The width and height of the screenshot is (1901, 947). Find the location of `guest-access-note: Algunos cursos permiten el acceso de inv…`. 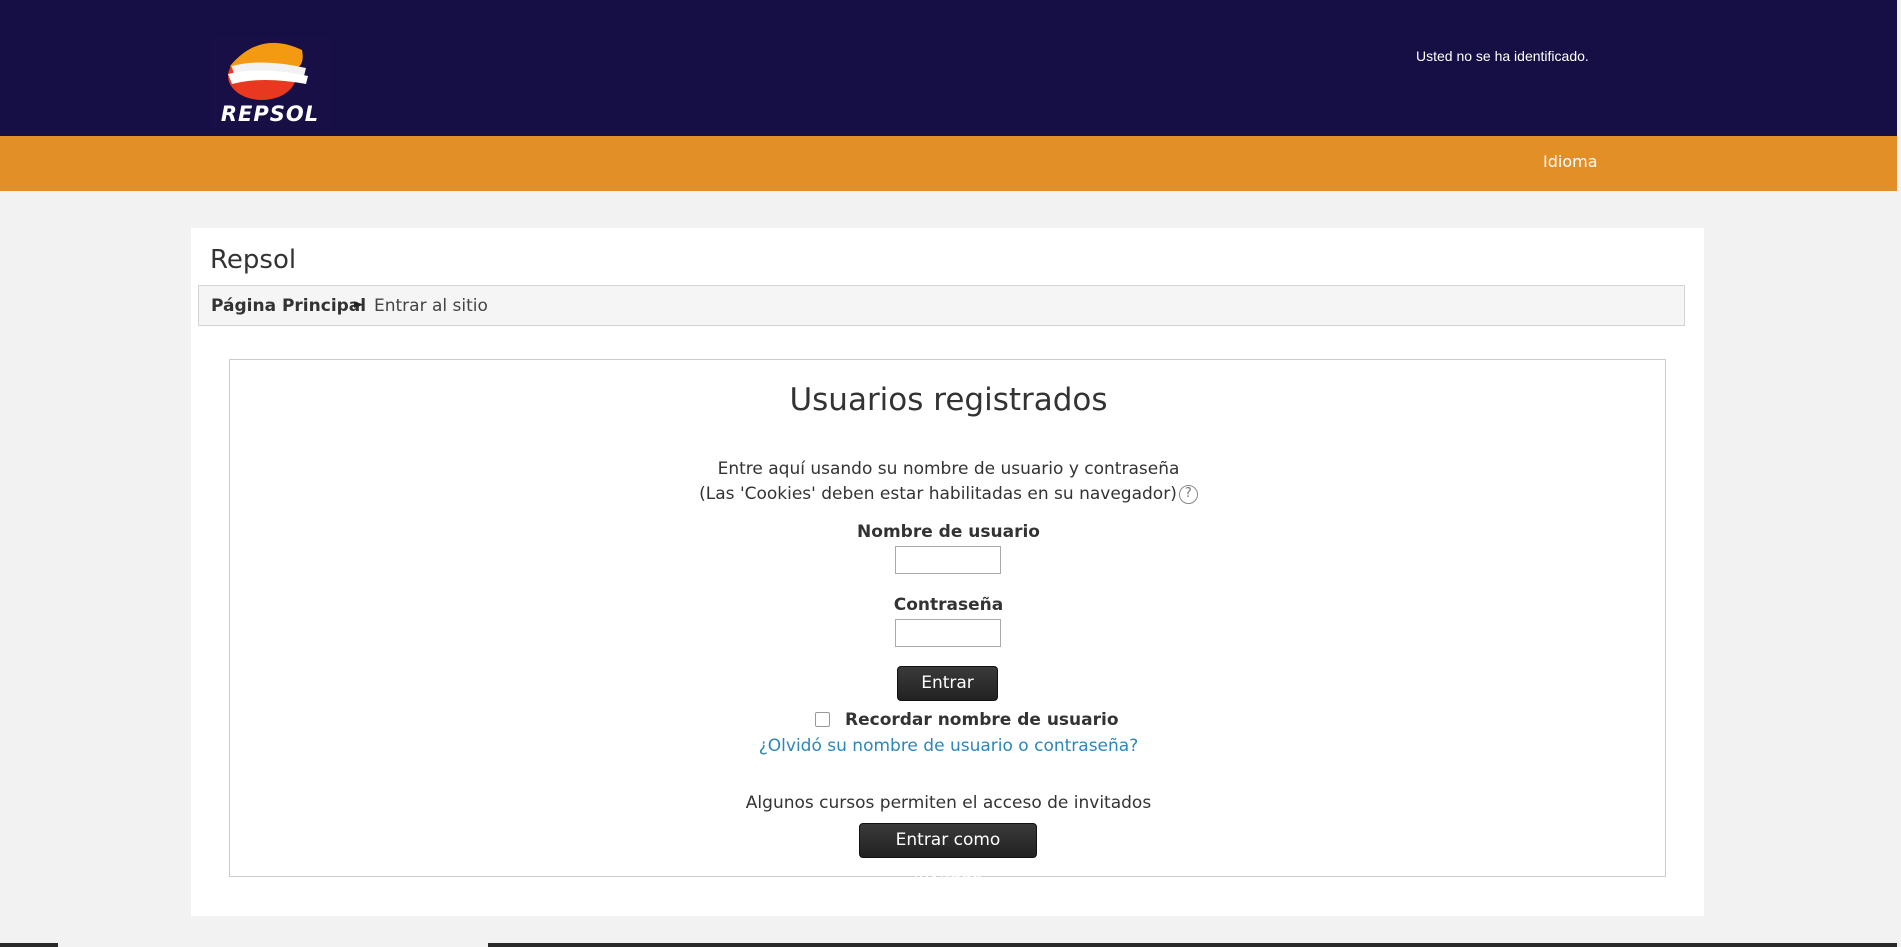

guest-access-note: Algunos cursos permiten el acceso de inv… is located at coordinates (948, 803).